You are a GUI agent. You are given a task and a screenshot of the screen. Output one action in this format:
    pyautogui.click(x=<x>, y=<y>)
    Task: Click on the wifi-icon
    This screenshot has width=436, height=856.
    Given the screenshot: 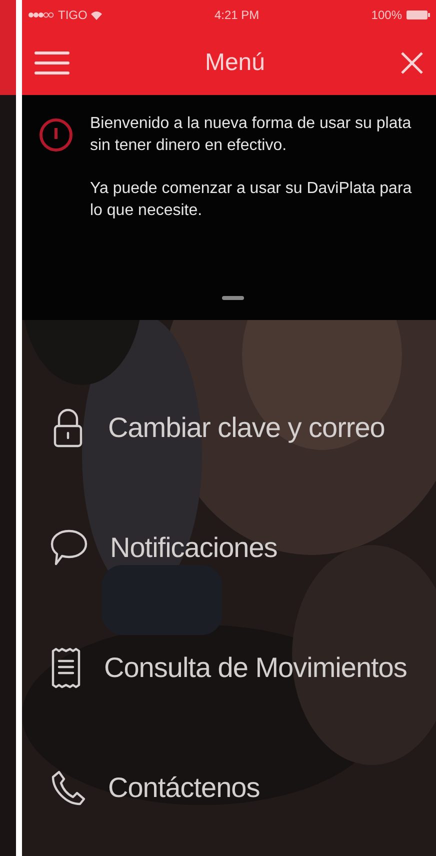 What is the action you would take?
    pyautogui.click(x=96, y=15)
    